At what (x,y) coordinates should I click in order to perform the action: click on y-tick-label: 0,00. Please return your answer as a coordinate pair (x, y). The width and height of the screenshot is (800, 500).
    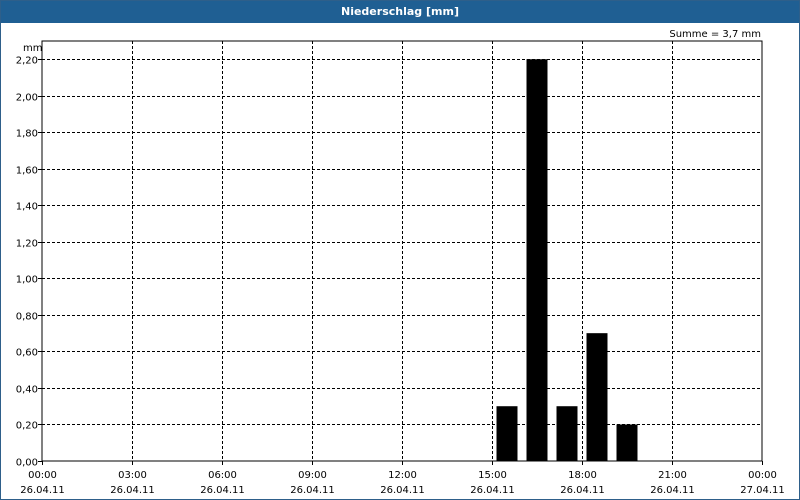
    Looking at the image, I should click on (27, 463).